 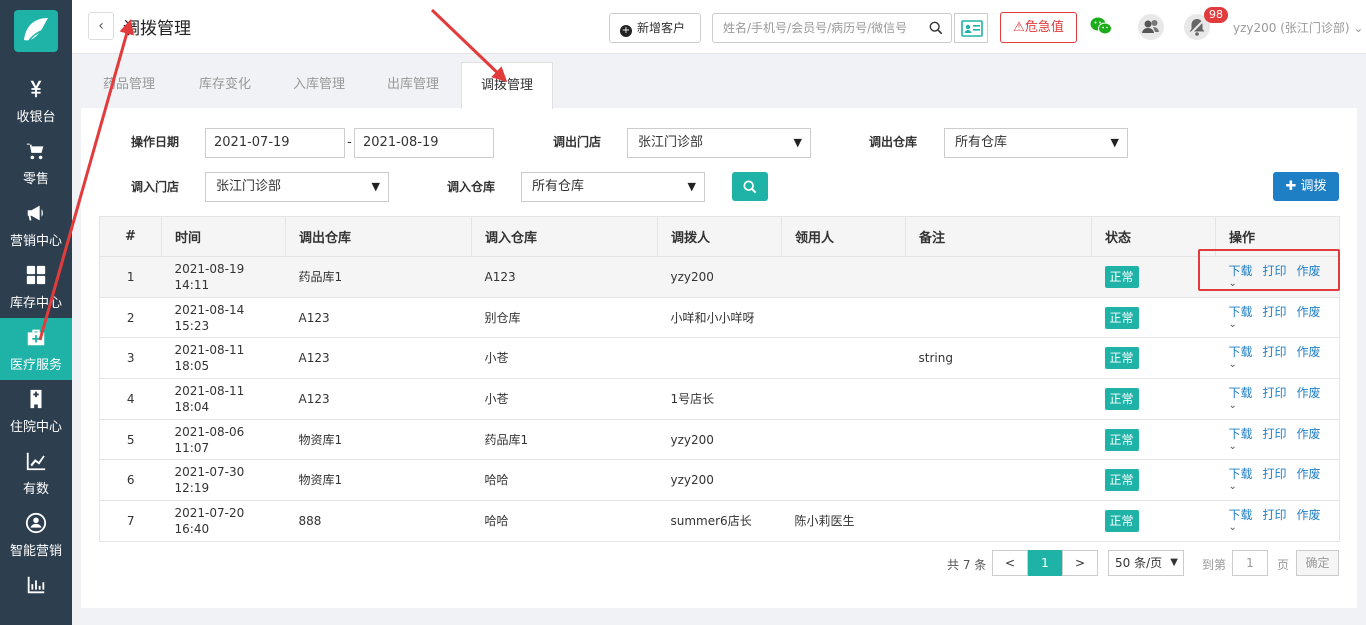 I want to click on critical-value-button: ⚠危急值, so click(x=1038, y=27).